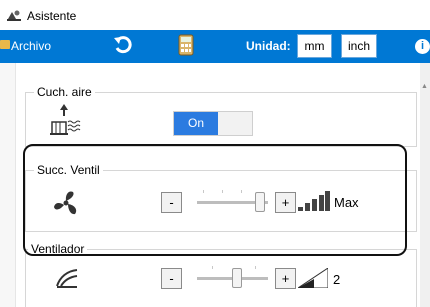 This screenshot has width=430, height=307. Describe the element at coordinates (171, 278) in the screenshot. I see `fan-decrease-button: -` at that location.